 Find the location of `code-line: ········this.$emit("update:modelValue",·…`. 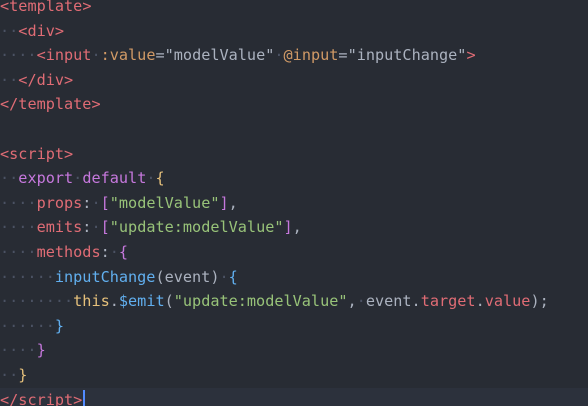

code-line: ········this.$emit("update:modelValue",·… is located at coordinates (294, 301).